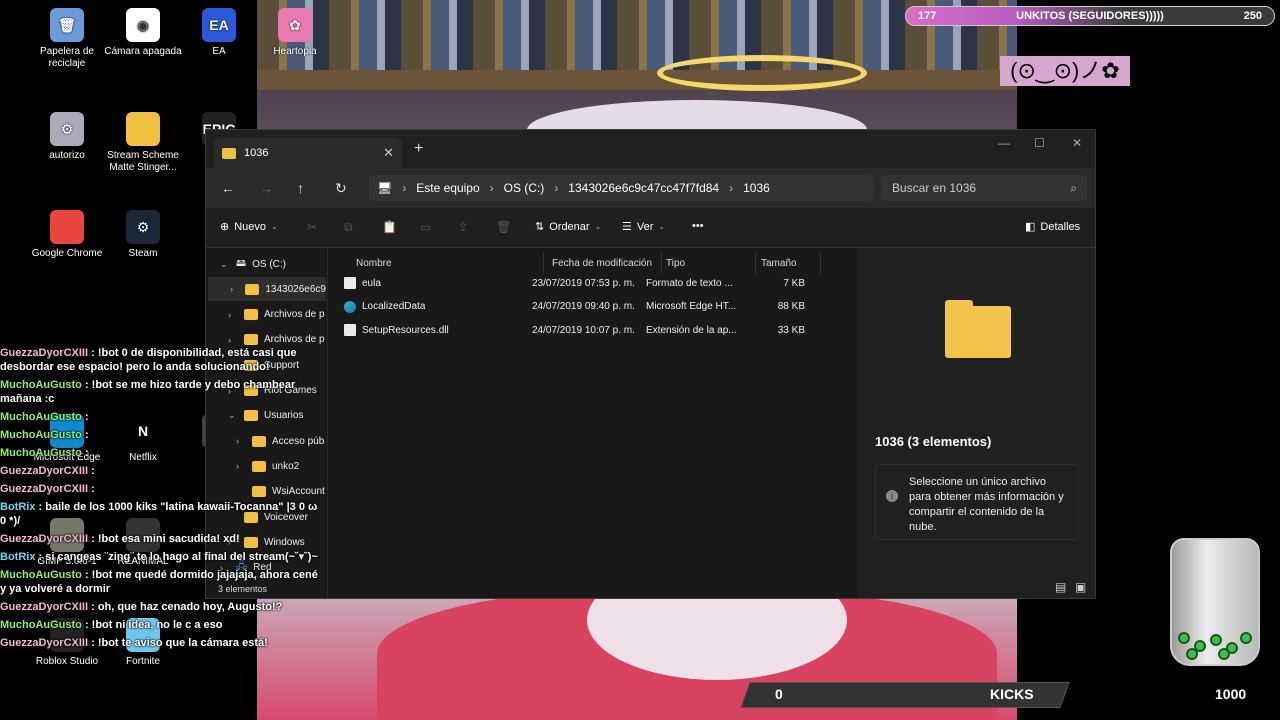 This screenshot has width=1280, height=720. I want to click on breadcrumb-item: OS (C:), so click(524, 188).